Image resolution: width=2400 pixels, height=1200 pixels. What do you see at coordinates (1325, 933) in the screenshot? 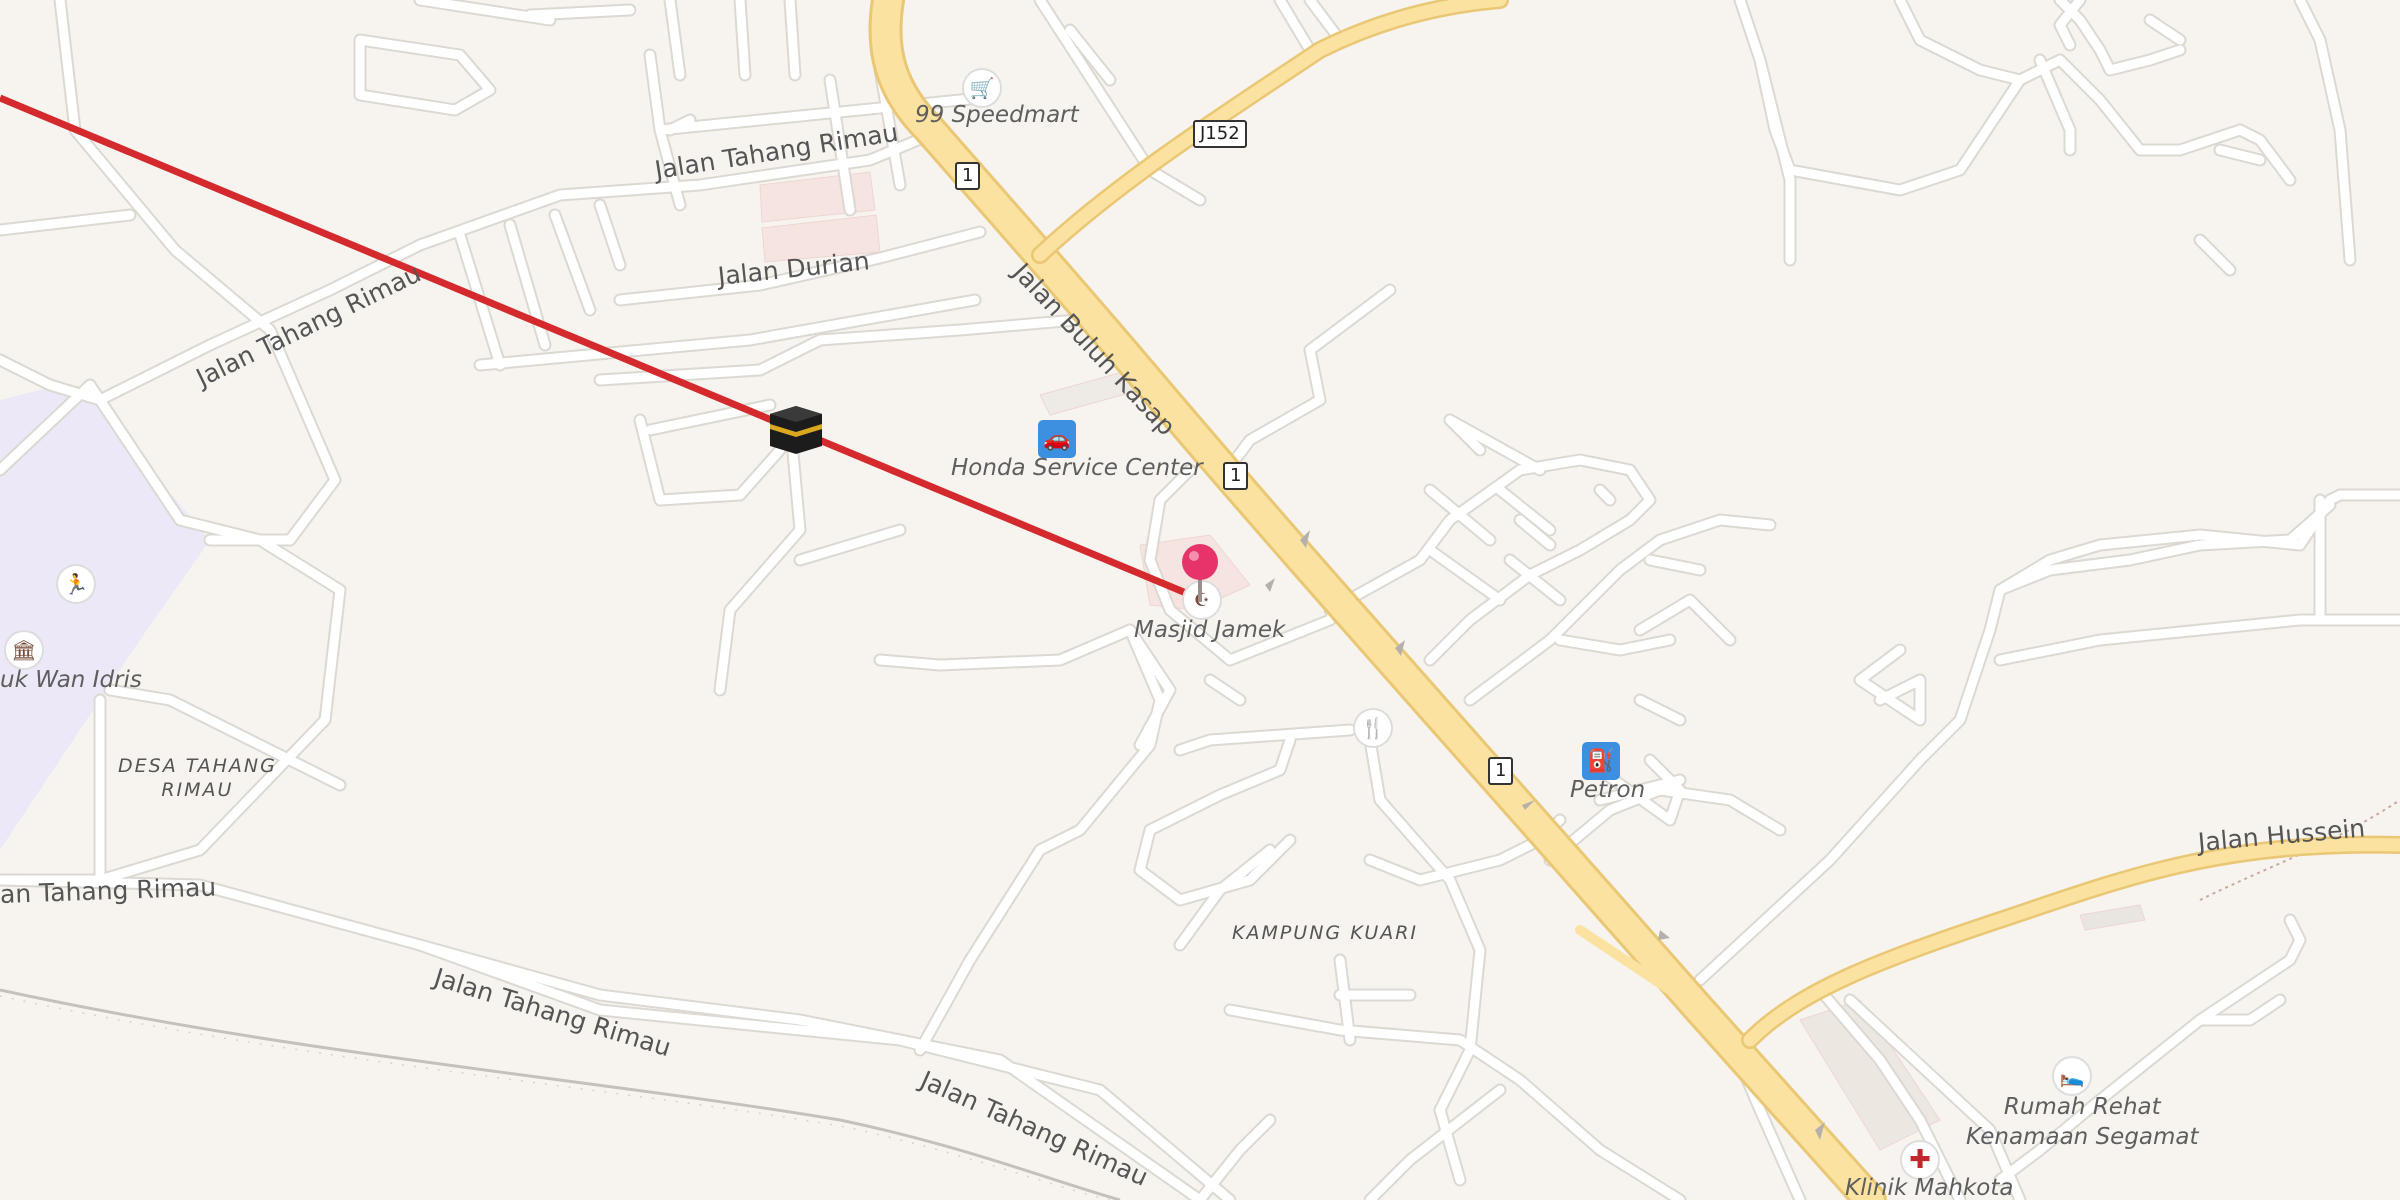
I see `area-label-kampung-kuari: KAMPUNG KUARI` at bounding box center [1325, 933].